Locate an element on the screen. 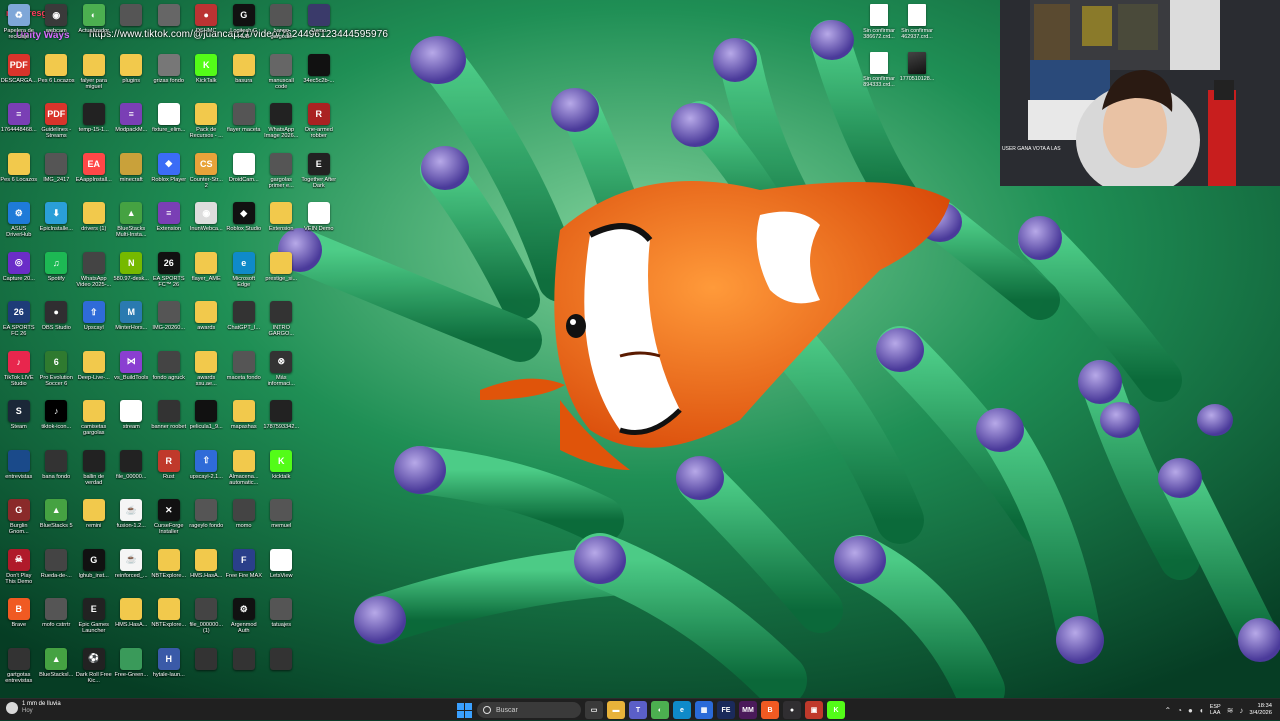 This screenshot has width=1280, height=721. desktop-icon: mofo cstrrtr is located at coordinates (57, 619).